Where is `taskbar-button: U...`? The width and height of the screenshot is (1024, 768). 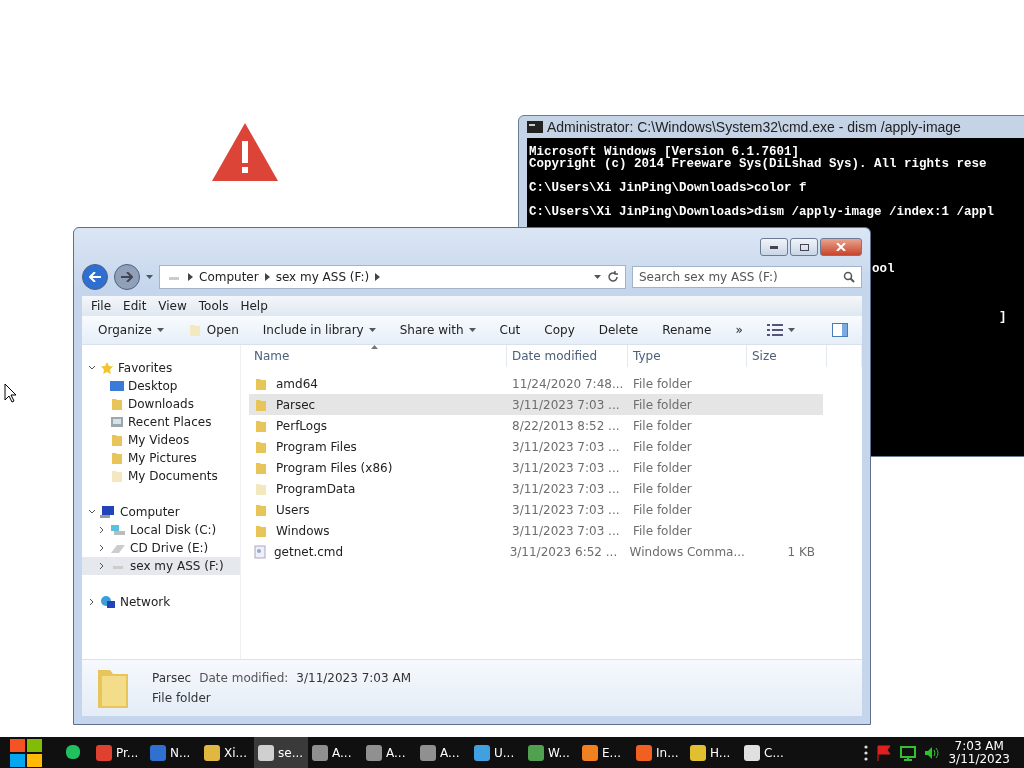 taskbar-button: U... is located at coordinates (497, 752).